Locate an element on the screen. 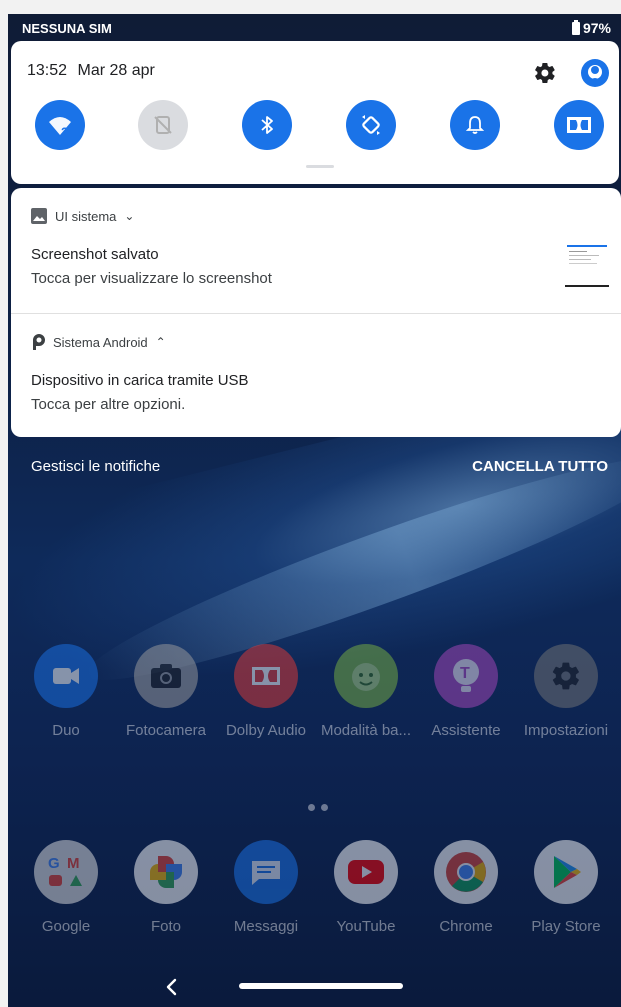 Image resolution: width=621 pixels, height=1007 pixels. no-sim-icon is located at coordinates (163, 125).